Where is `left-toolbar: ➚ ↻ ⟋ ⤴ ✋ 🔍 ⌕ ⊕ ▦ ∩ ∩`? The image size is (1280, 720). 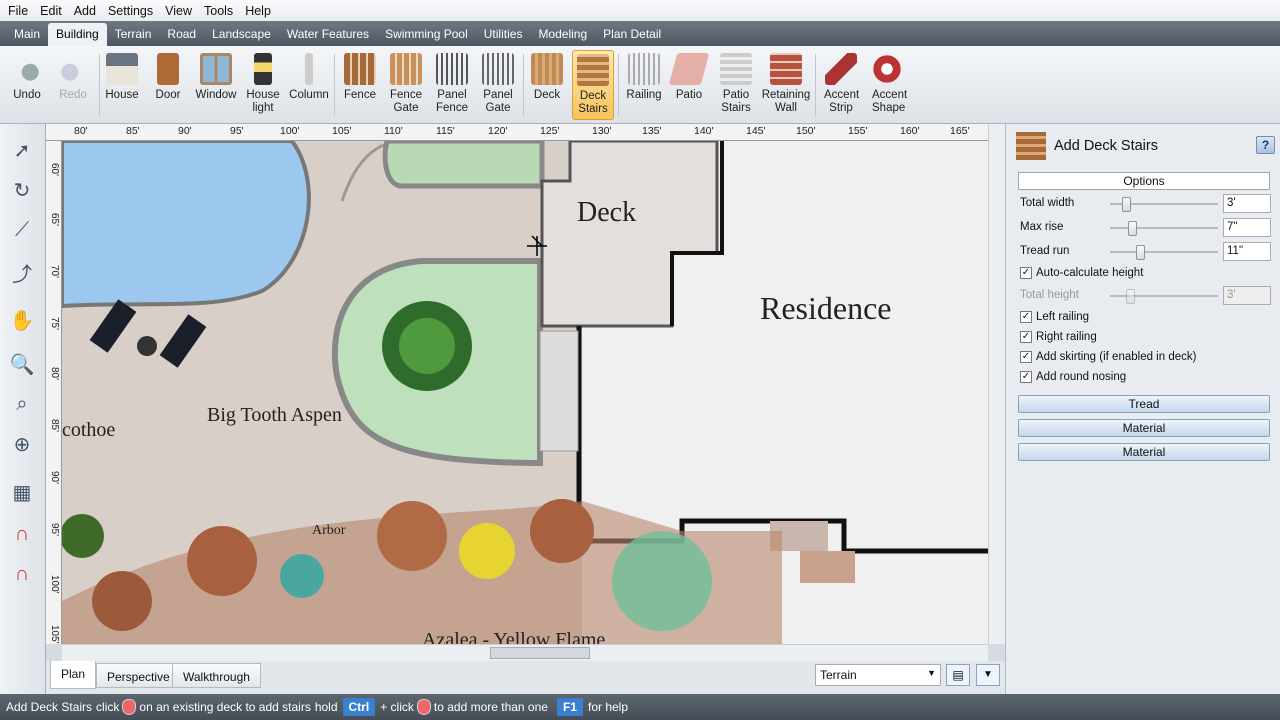
left-toolbar: ➚ ↻ ⟋ ⤴ ✋ 🔍 ⌕ ⊕ ▦ ∩ ∩ is located at coordinates (23, 409).